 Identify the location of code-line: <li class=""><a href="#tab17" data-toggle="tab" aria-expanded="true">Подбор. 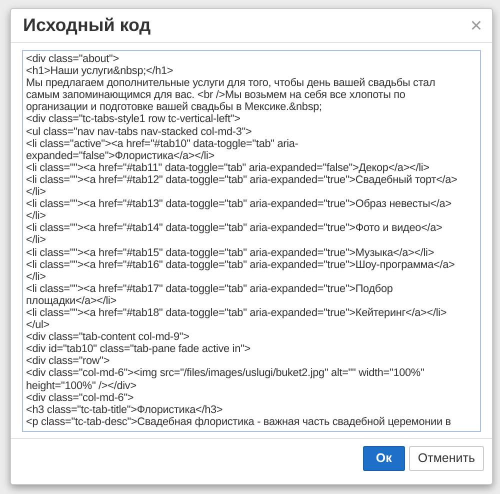
(209, 288).